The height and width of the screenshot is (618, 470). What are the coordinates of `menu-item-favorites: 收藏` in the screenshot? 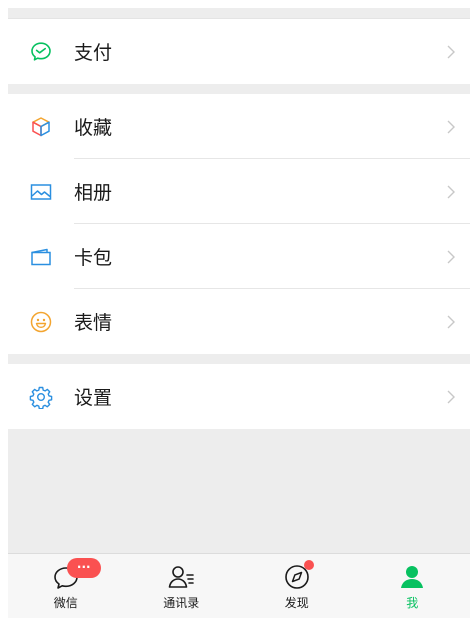 It's located at (239, 126).